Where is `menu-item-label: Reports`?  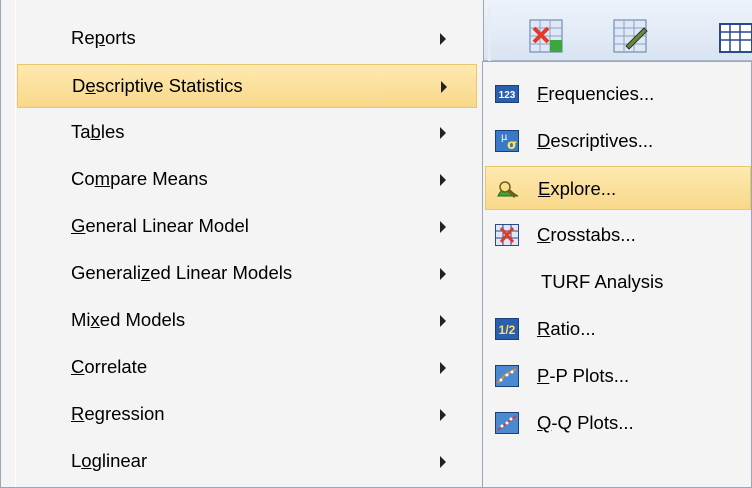
menu-item-label: Reports is located at coordinates (103, 37).